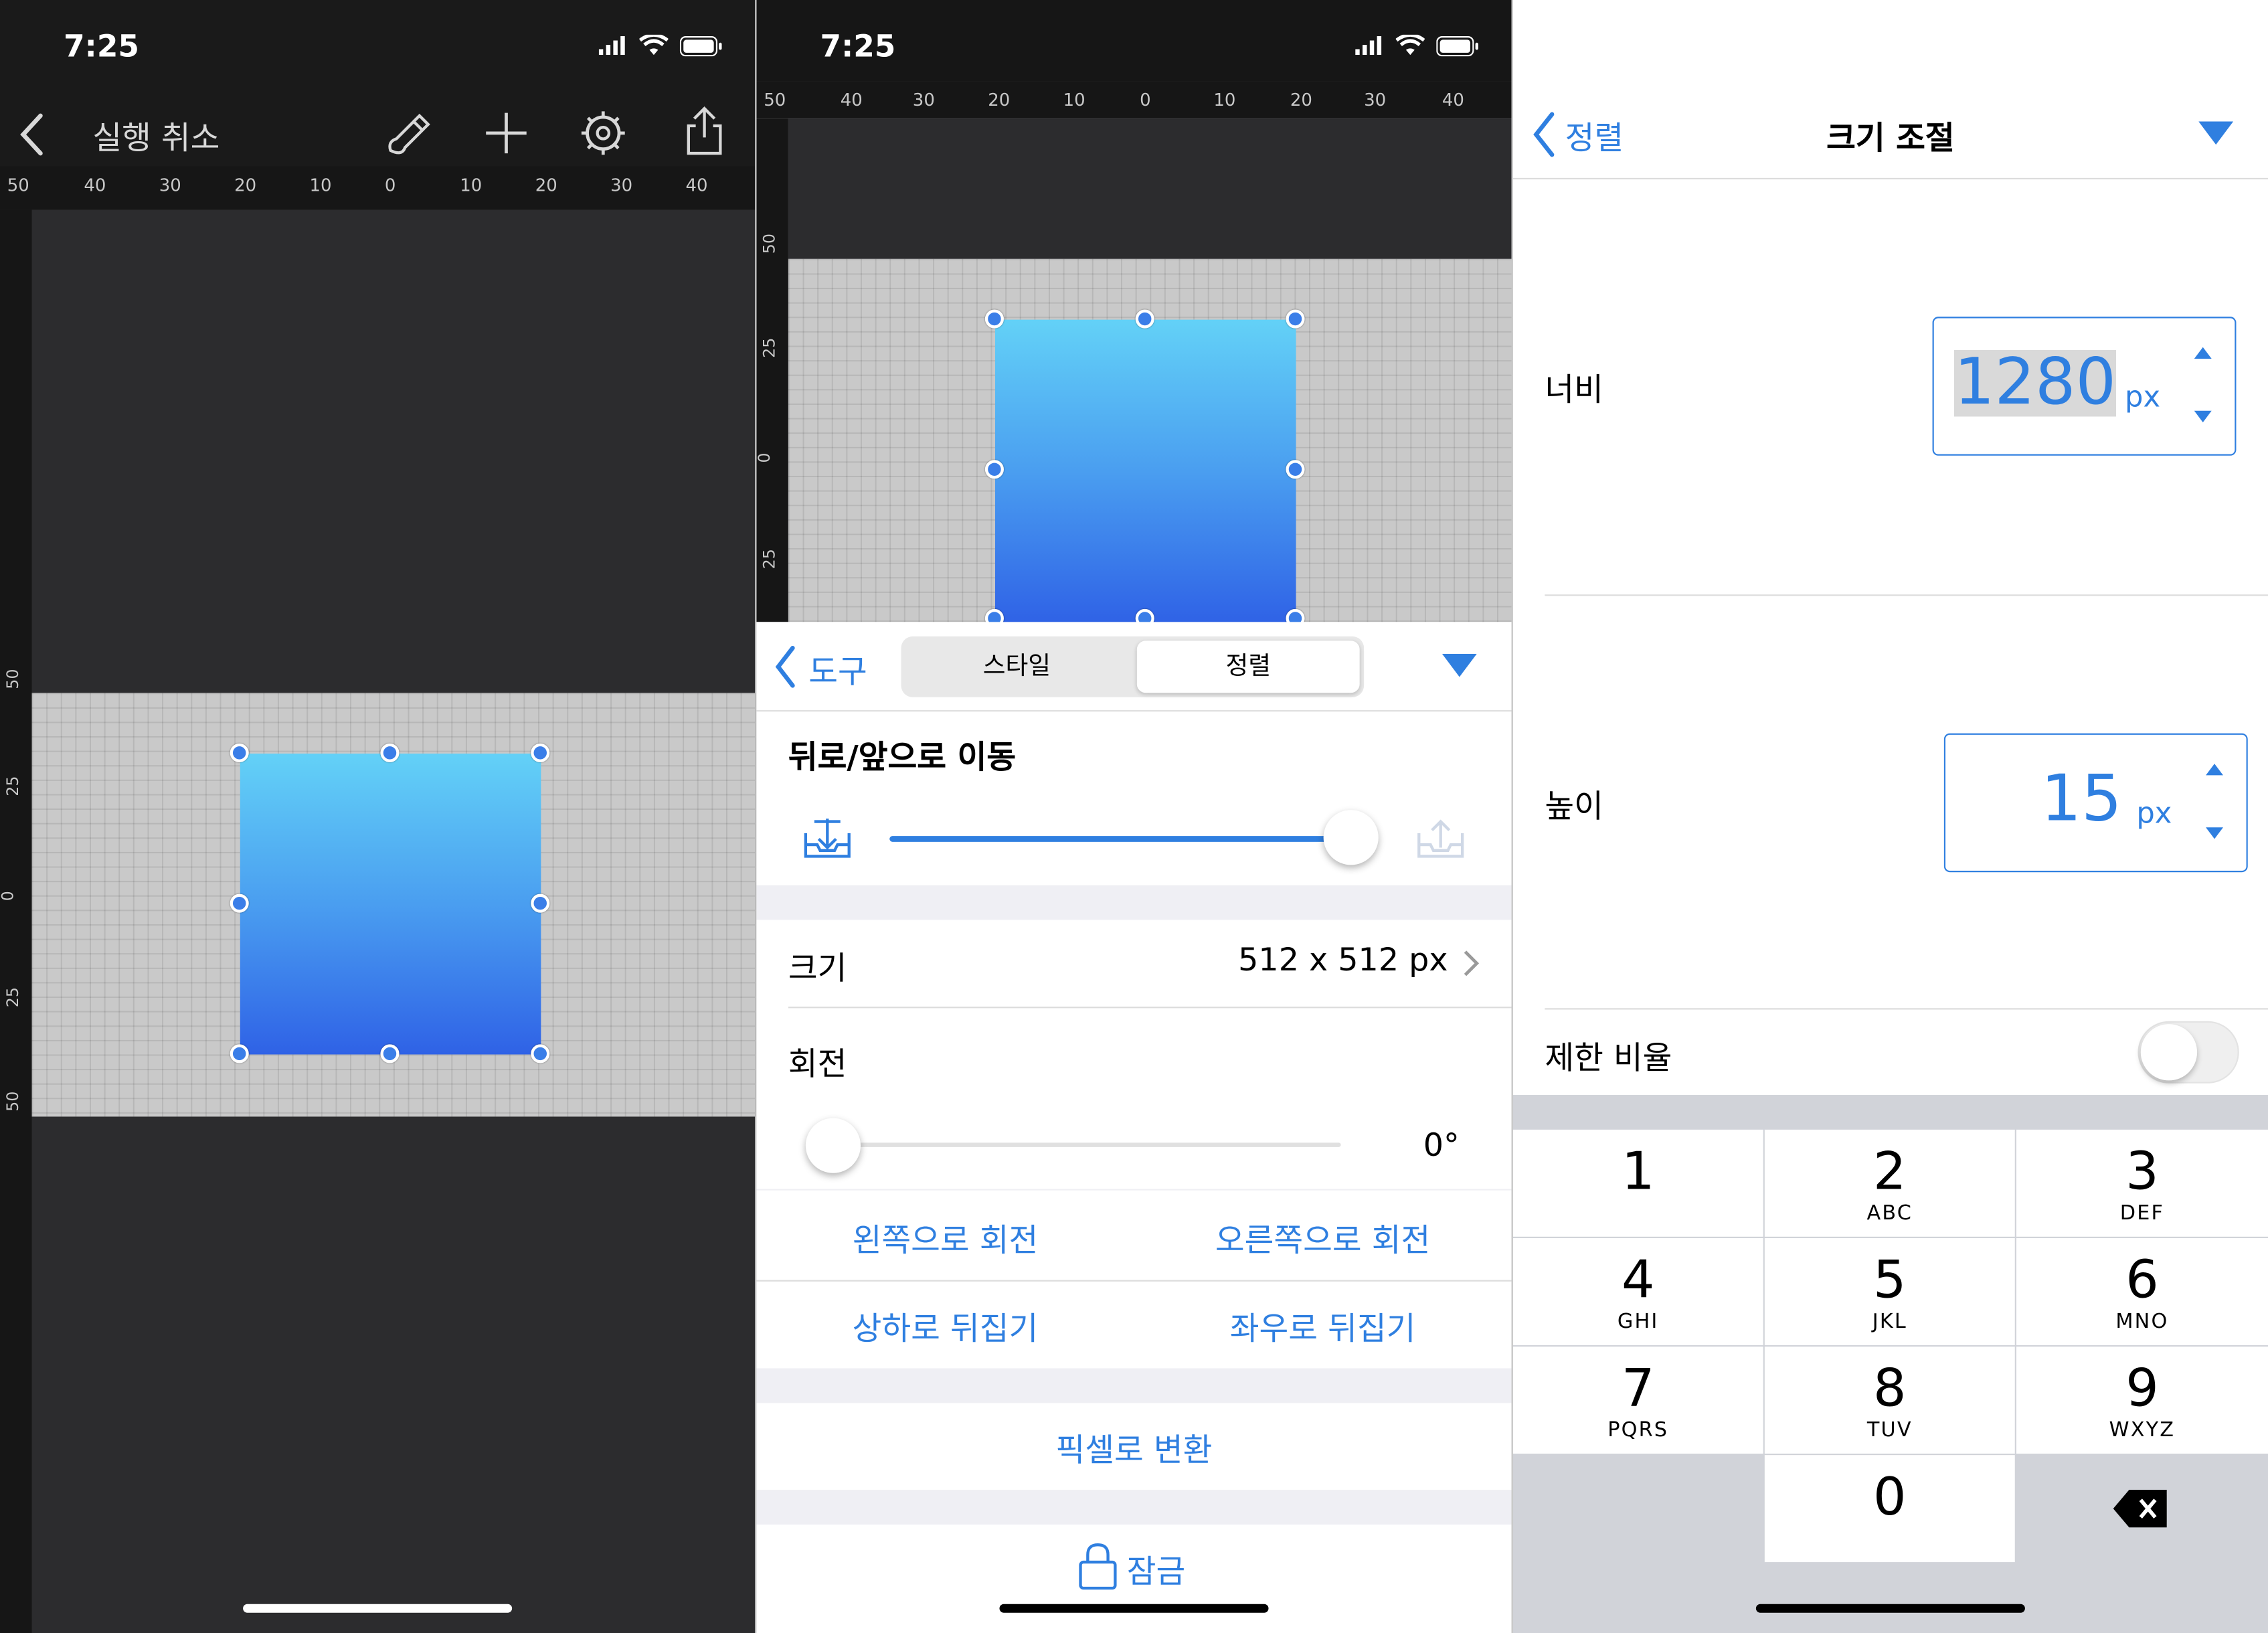 Image resolution: width=2268 pixels, height=1633 pixels. Describe the element at coordinates (2169, 1052) in the screenshot. I see `toggle-knob` at that location.